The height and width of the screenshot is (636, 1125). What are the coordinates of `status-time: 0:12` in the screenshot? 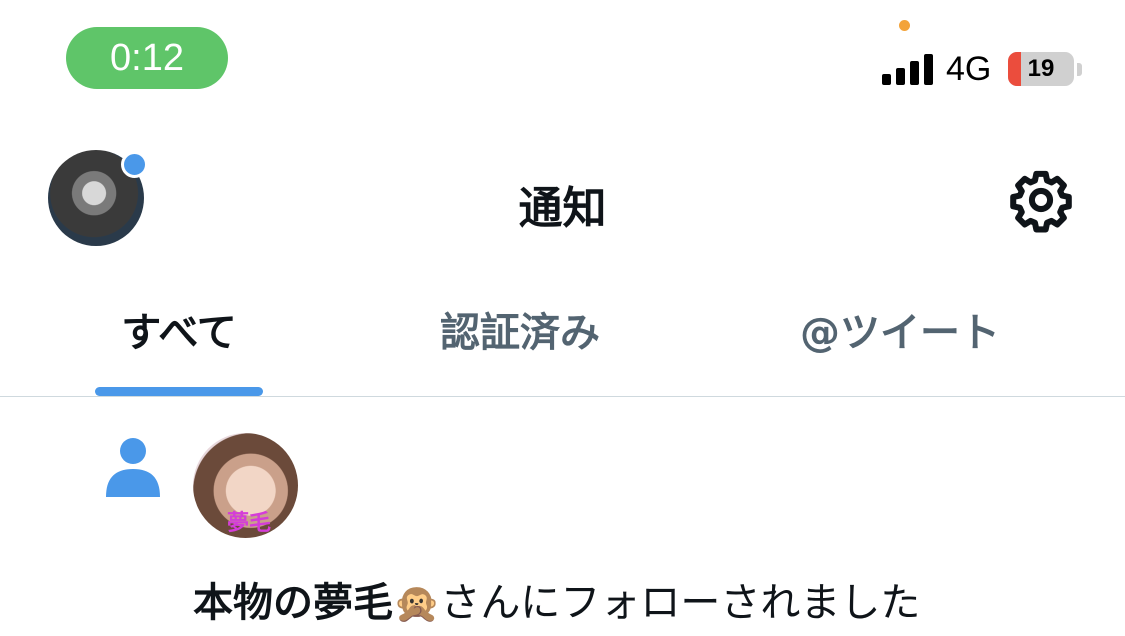 It's located at (147, 58).